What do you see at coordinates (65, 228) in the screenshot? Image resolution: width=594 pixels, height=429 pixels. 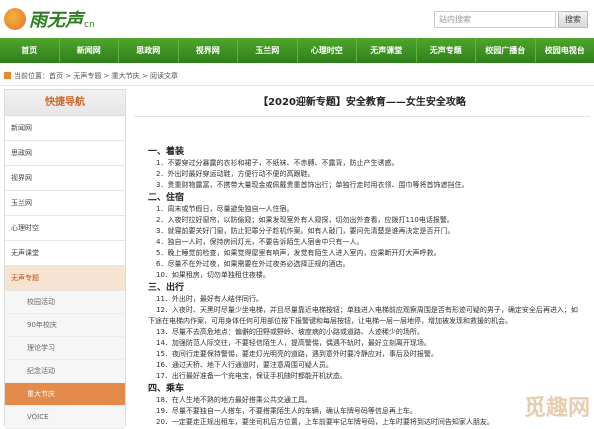 I see `sidebar-item: 心理时空` at bounding box center [65, 228].